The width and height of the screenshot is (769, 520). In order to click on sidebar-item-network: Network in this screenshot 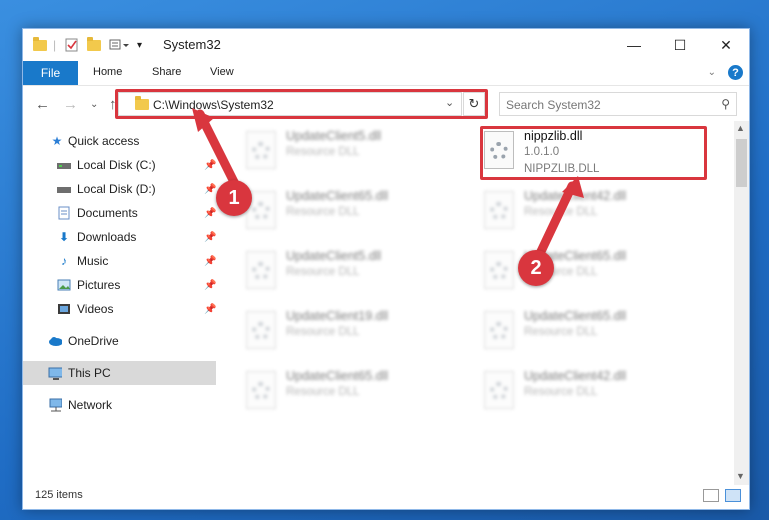, I will do `click(119, 405)`.